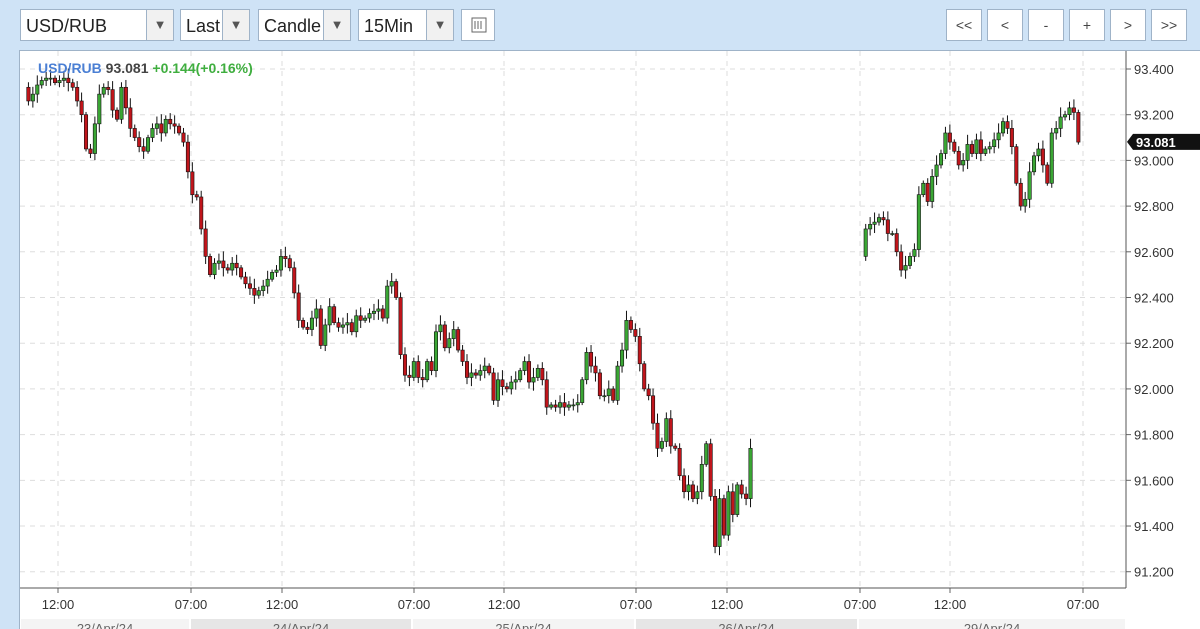  I want to click on chart-type-select-value: Candle, so click(293, 26).